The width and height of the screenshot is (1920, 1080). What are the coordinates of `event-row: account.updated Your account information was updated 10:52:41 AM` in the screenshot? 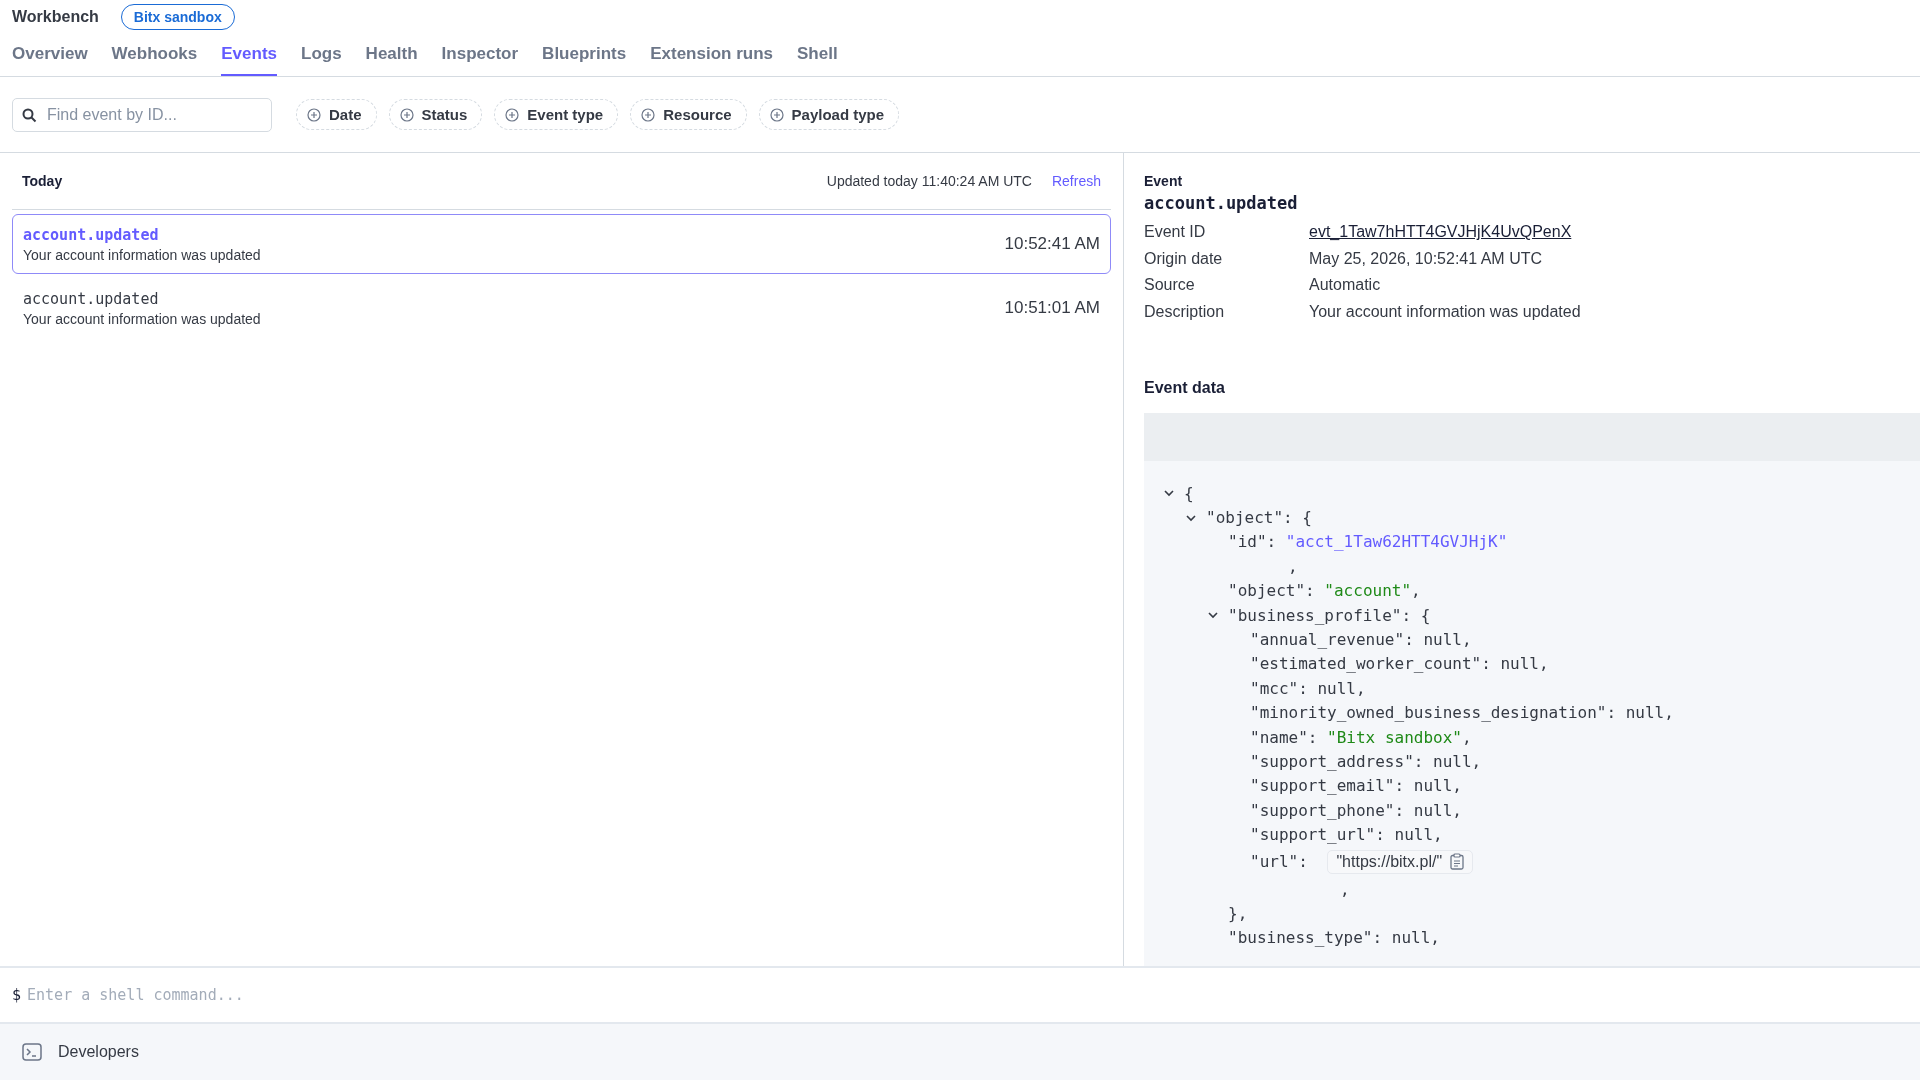 It's located at (561, 244).